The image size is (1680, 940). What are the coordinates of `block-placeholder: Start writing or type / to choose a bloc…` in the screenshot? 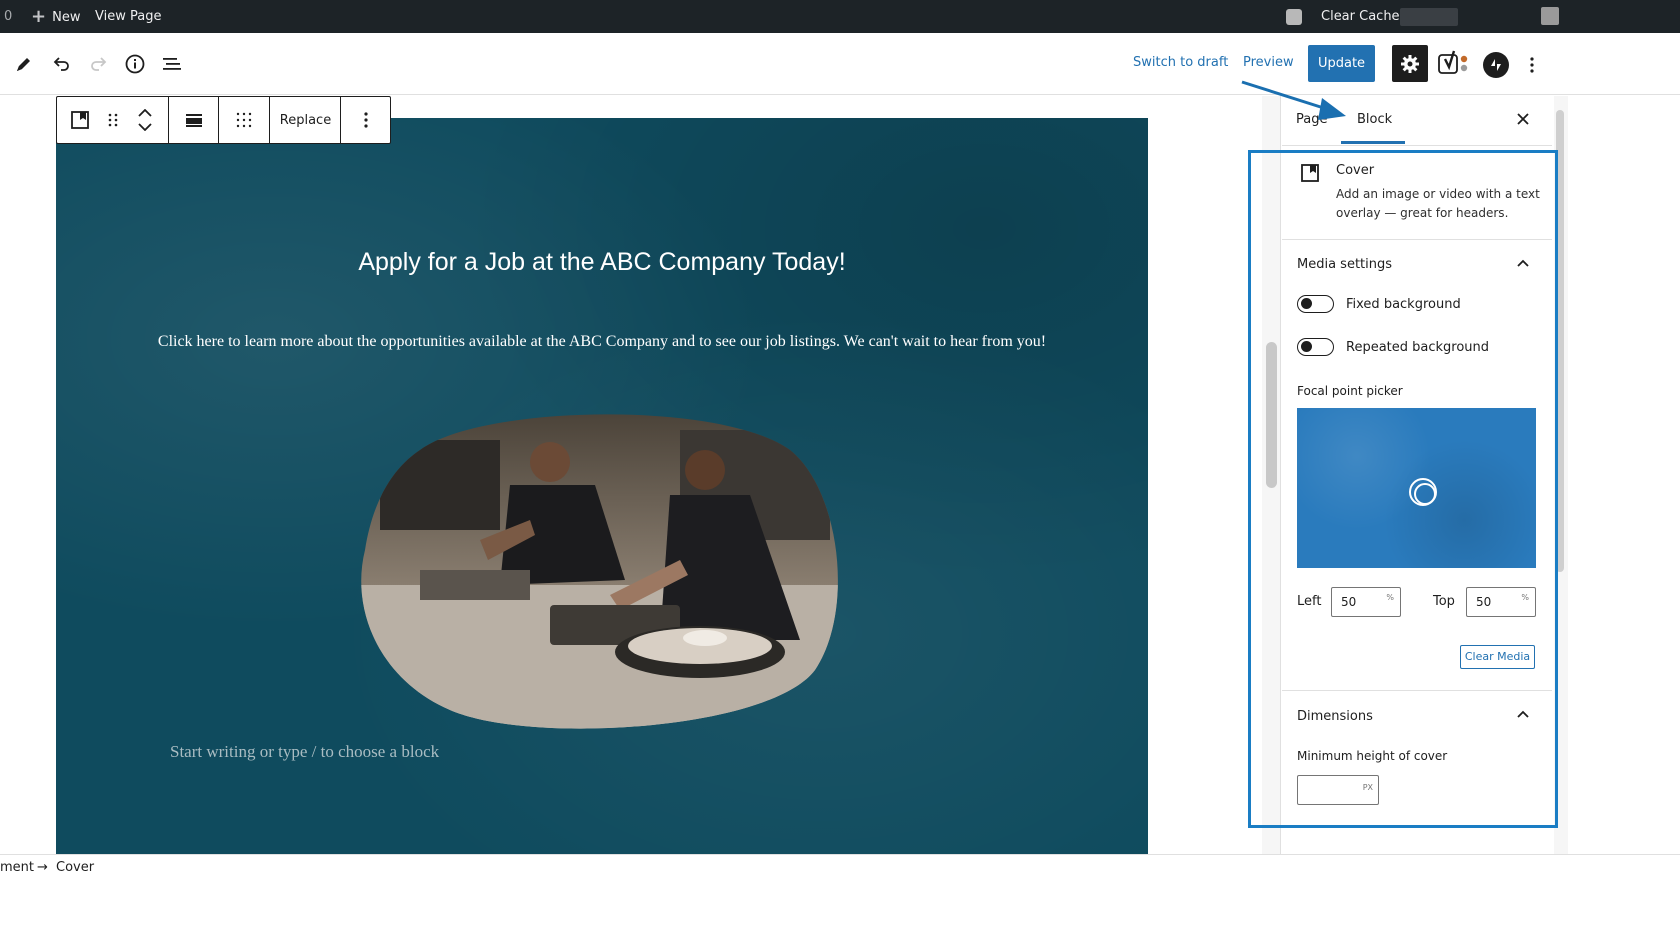 It's located at (304, 752).